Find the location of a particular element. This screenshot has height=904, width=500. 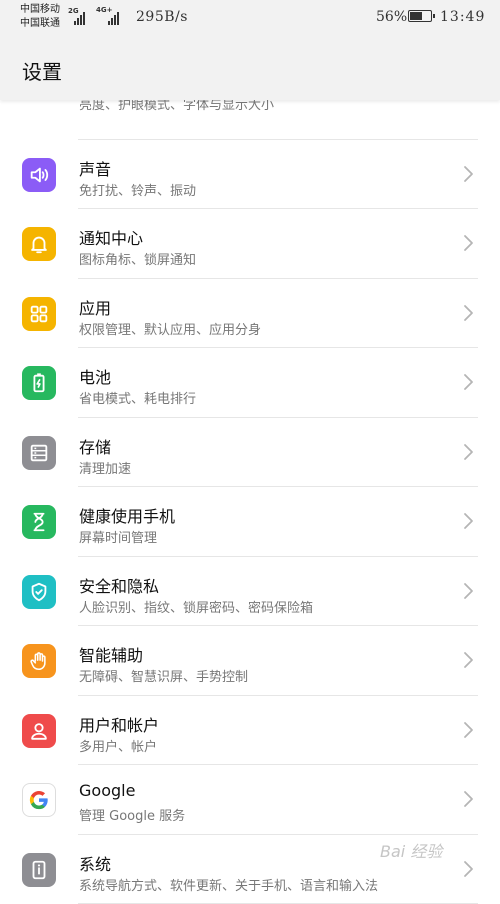

network-speed: 295B/s is located at coordinates (162, 17).